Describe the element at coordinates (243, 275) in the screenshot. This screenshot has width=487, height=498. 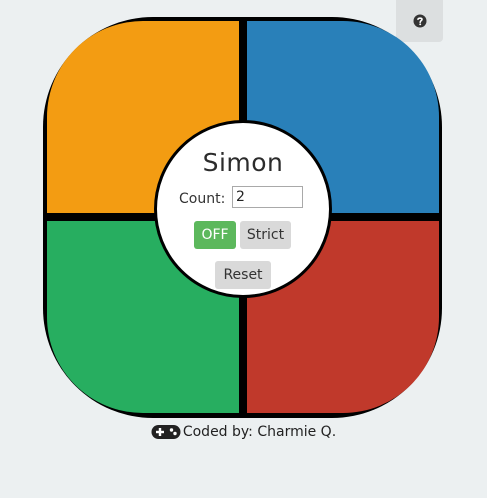
I see `reset-button: Reset` at that location.